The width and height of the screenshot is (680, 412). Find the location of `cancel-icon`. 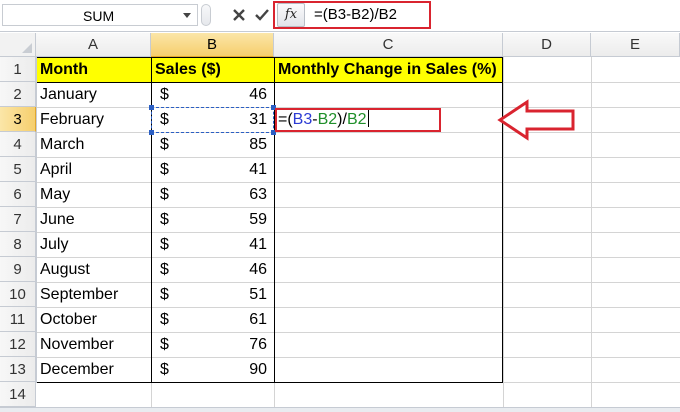

cancel-icon is located at coordinates (239, 15).